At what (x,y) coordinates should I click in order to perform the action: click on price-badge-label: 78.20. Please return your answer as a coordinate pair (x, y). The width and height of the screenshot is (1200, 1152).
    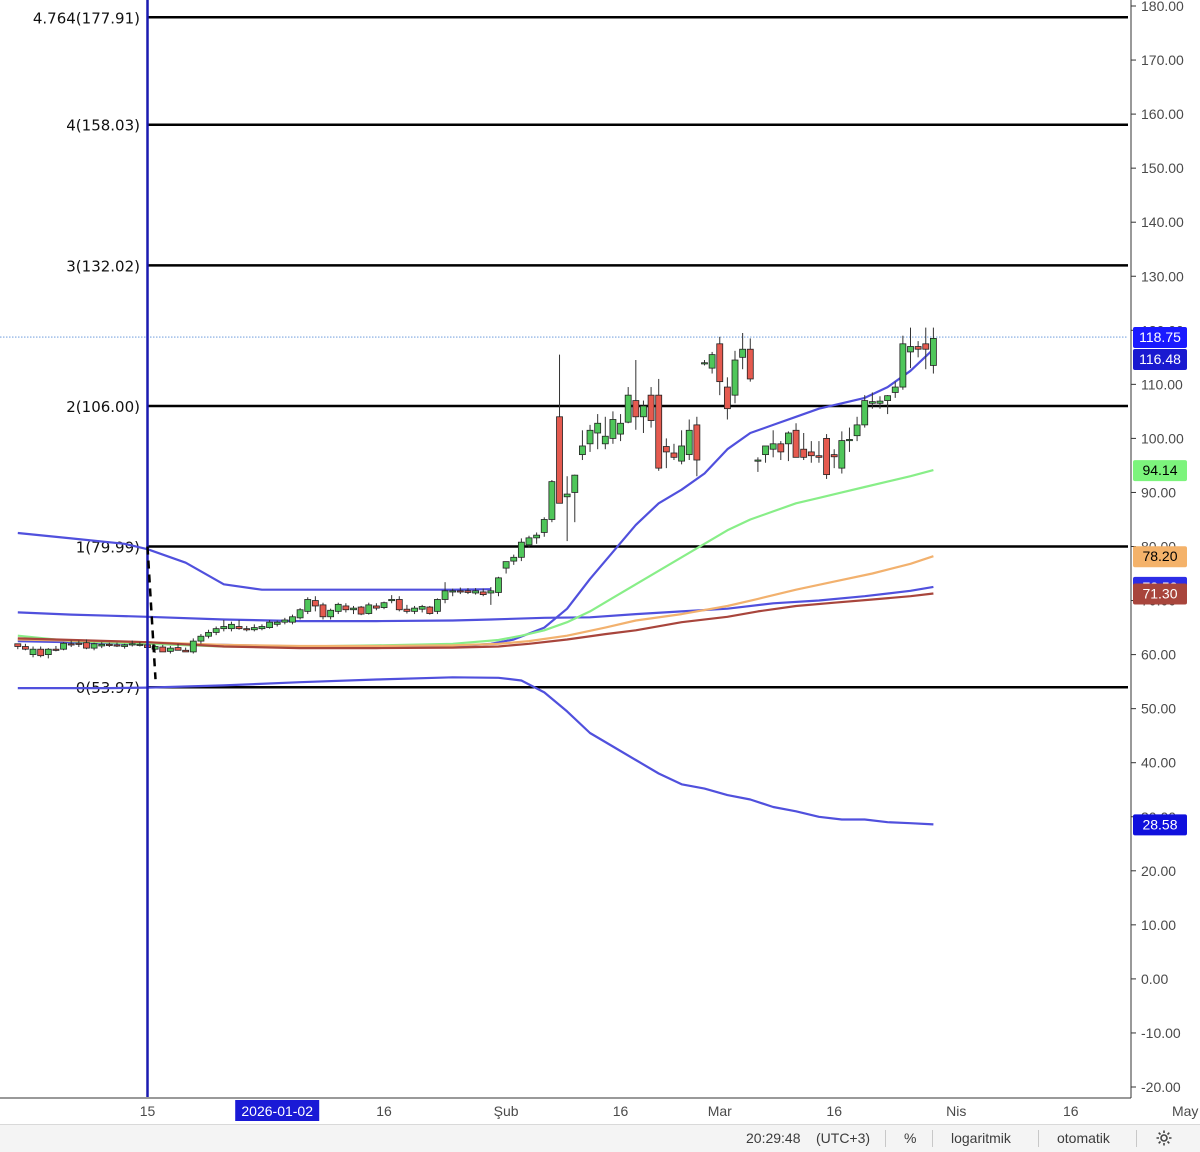
    Looking at the image, I should click on (1159, 556).